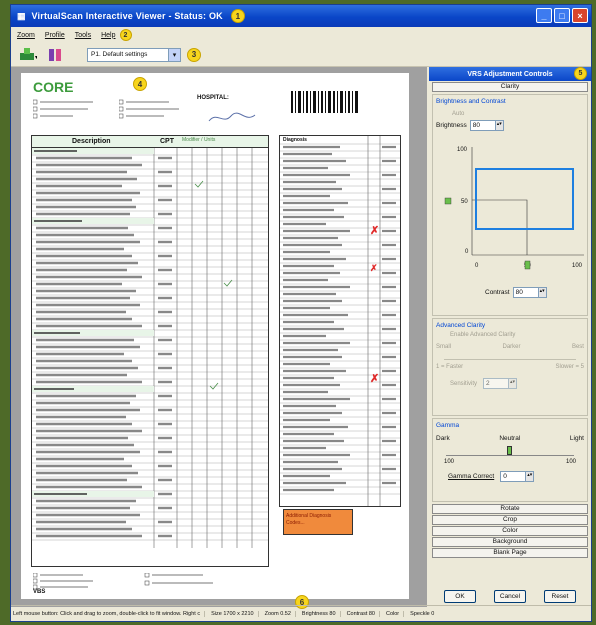  What do you see at coordinates (471, 476) in the screenshot?
I see `gamma-correct-label: Gamma Correct` at bounding box center [471, 476].